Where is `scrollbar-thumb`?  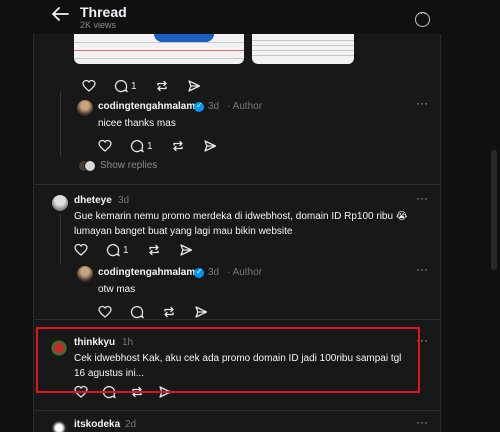
scrollbar-thumb is located at coordinates (494, 210).